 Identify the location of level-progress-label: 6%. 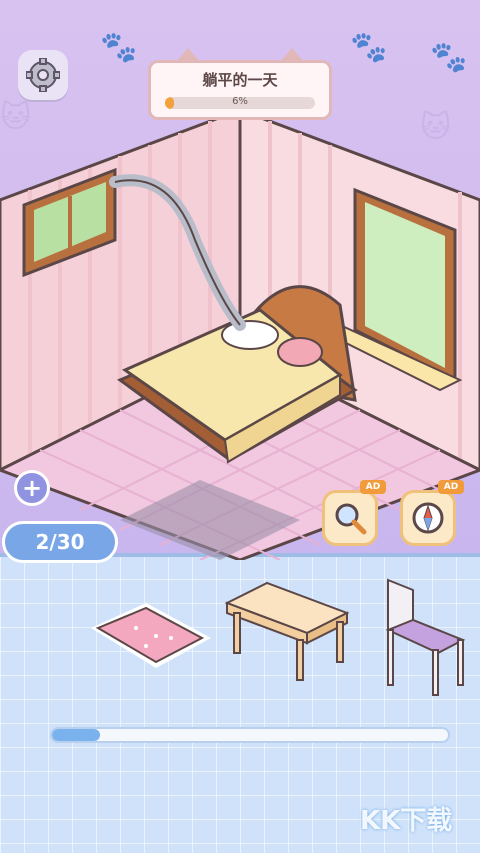
(240, 101).